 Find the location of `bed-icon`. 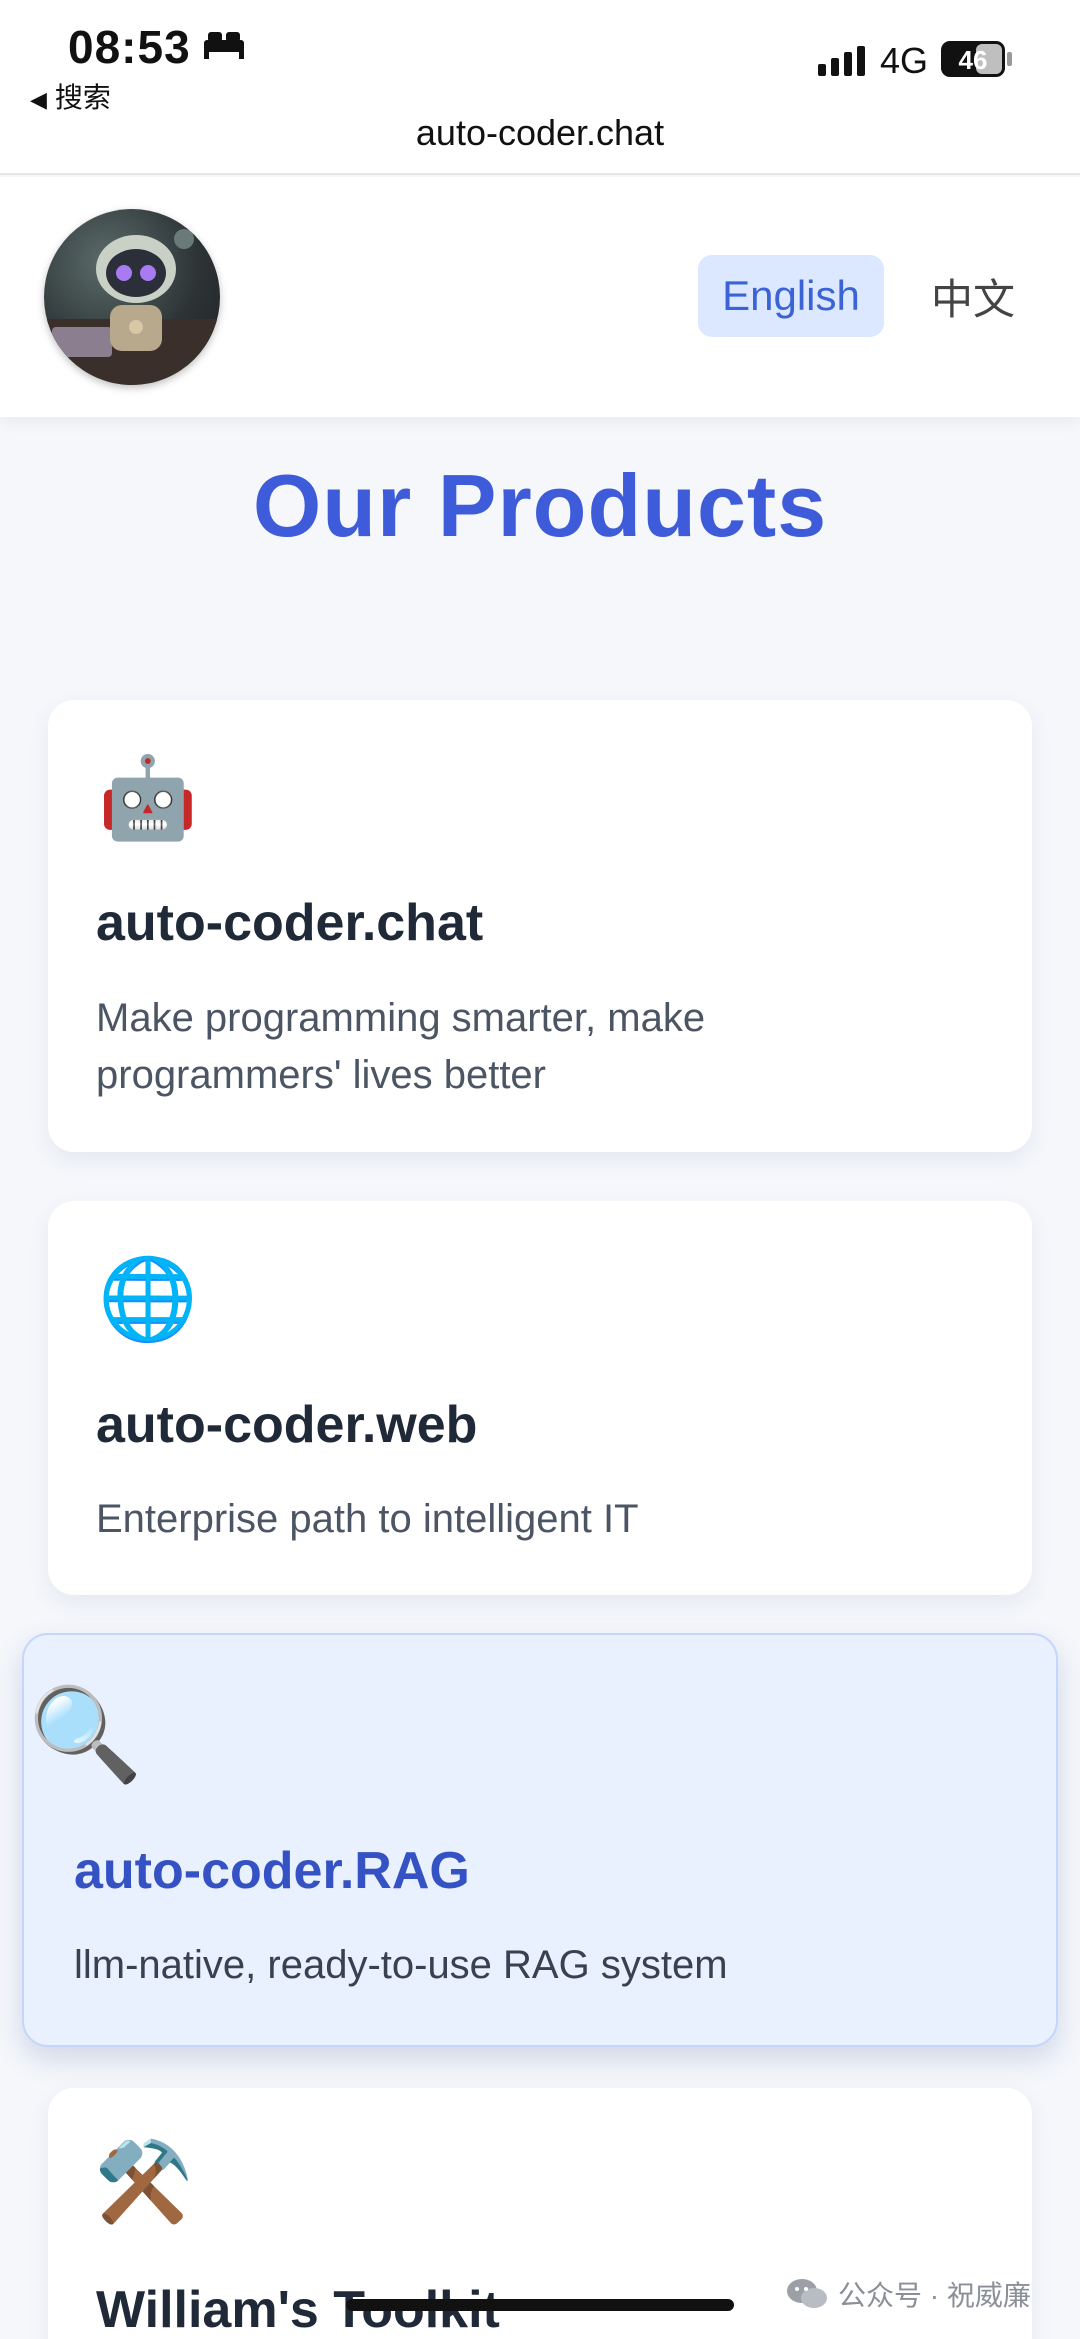

bed-icon is located at coordinates (224, 45).